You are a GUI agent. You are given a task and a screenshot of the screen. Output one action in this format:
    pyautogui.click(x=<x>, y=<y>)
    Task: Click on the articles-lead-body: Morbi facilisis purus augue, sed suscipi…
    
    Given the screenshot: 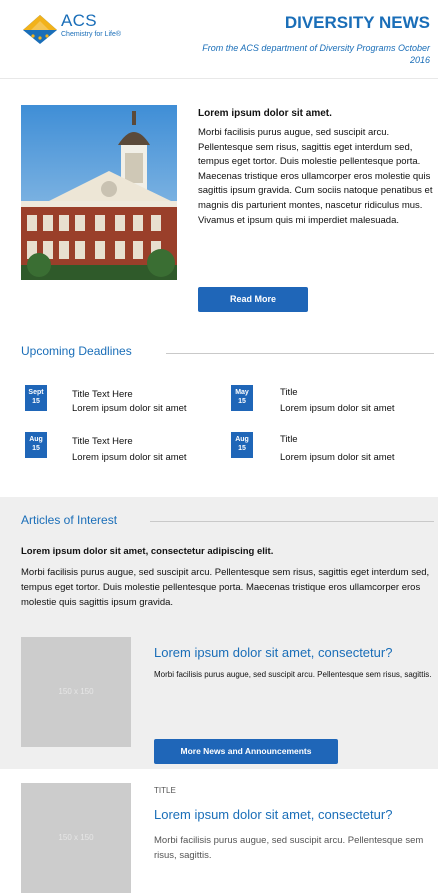 What is the action you would take?
    pyautogui.click(x=225, y=587)
    